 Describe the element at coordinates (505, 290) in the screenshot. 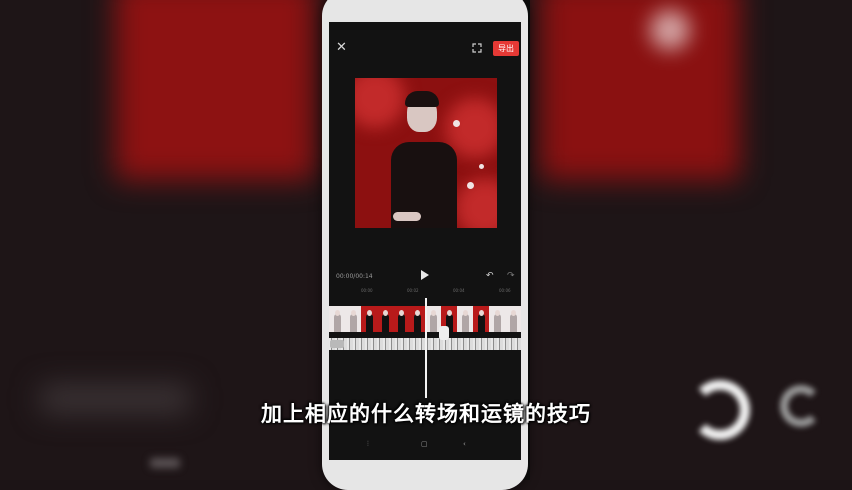

I see `ruler-tick: 00:06` at that location.